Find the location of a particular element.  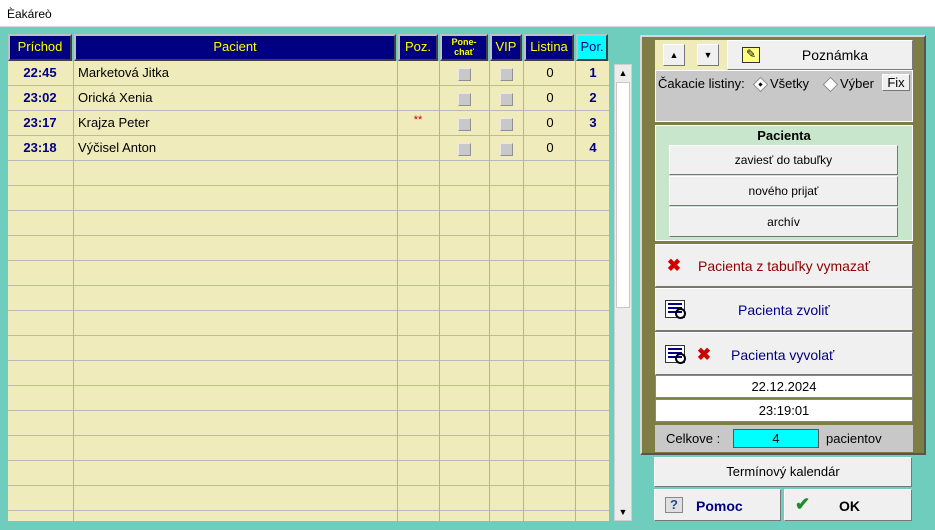

table-scrollbar: ▲ ▼ is located at coordinates (623, 292).